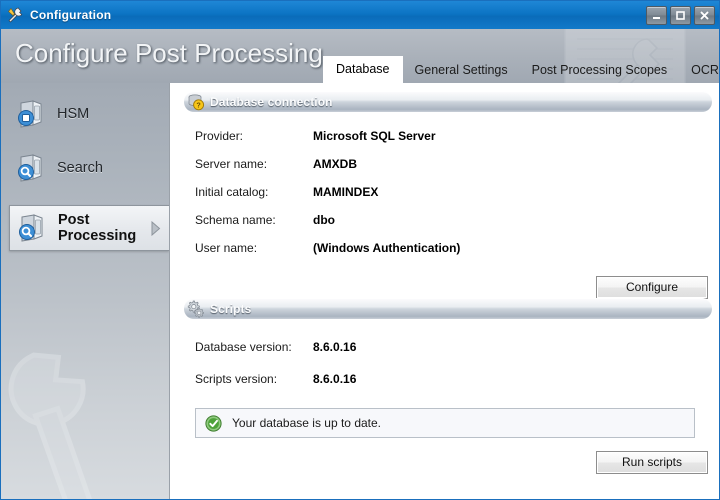  What do you see at coordinates (213, 423) in the screenshot?
I see `success-check-icon` at bounding box center [213, 423].